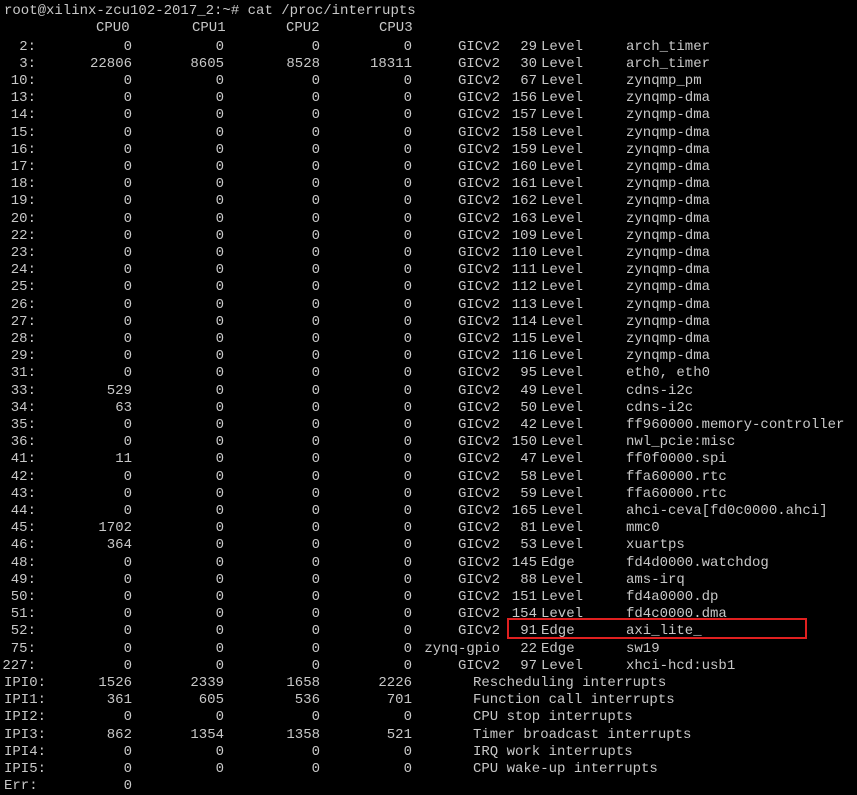 The height and width of the screenshot is (795, 857). What do you see at coordinates (23, 510) in the screenshot?
I see `irq-number: 44:` at bounding box center [23, 510].